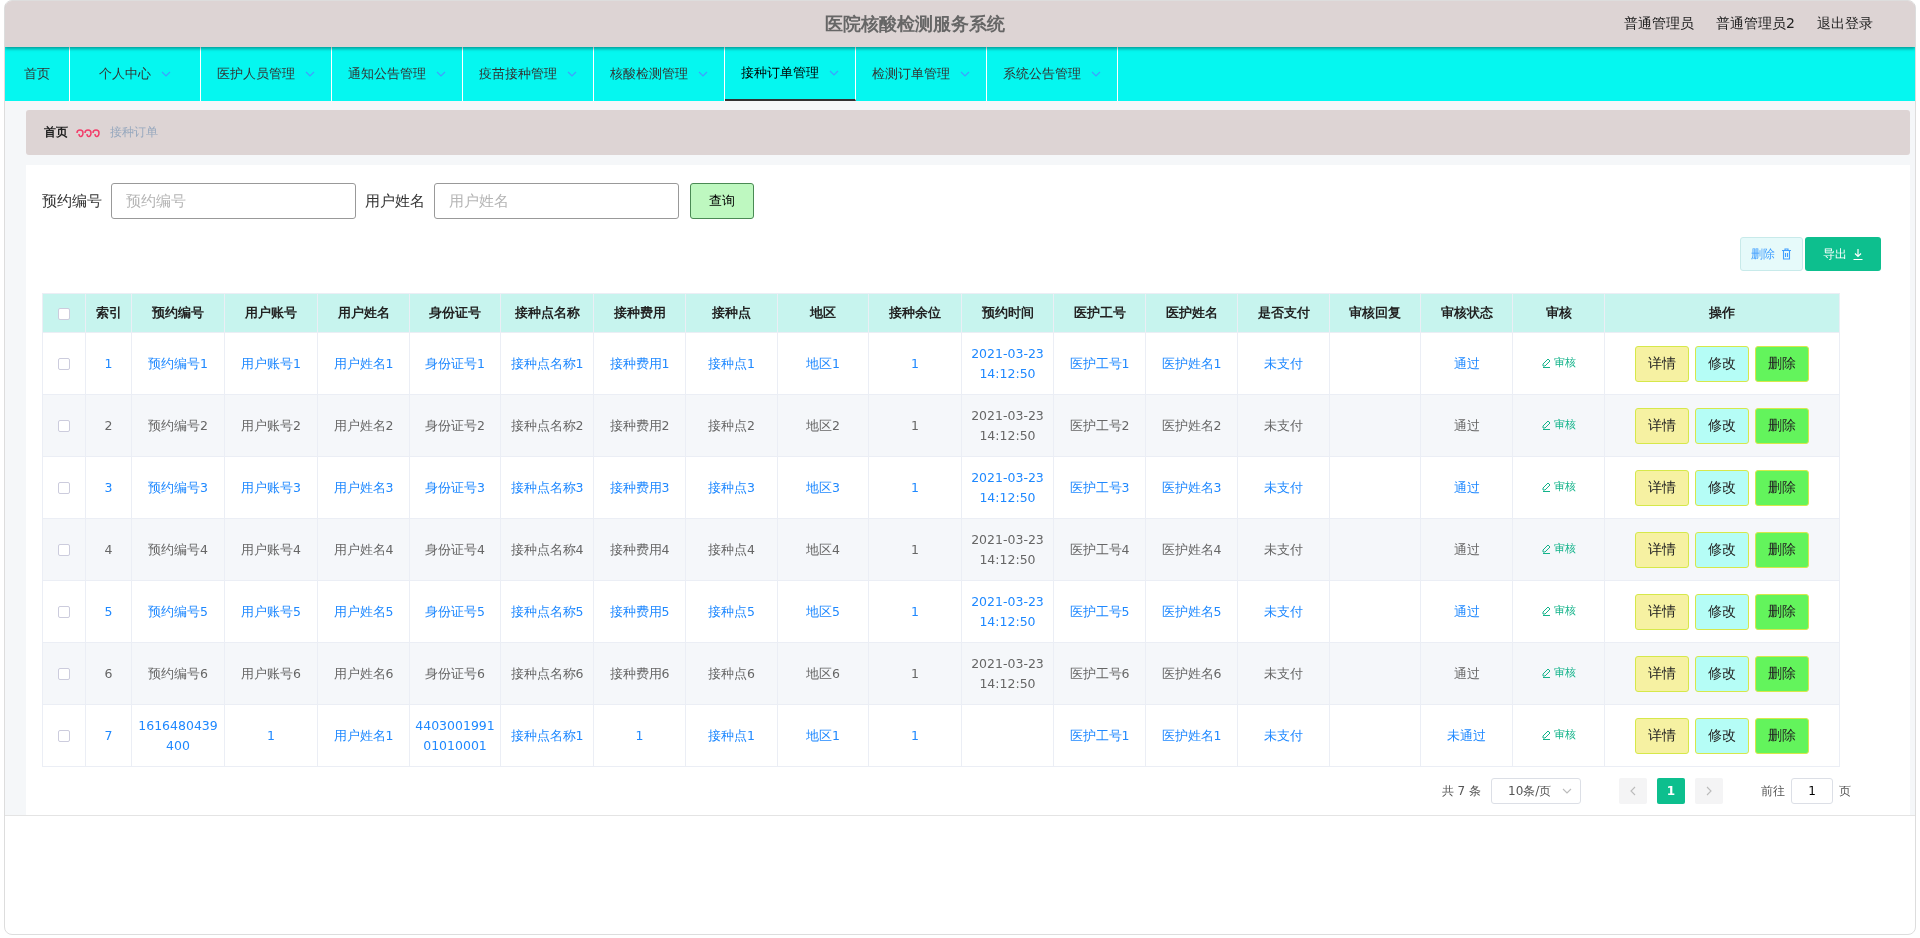 The width and height of the screenshot is (1920, 938). What do you see at coordinates (1191, 549) in the screenshot?
I see `table-cell: 医护姓名4` at bounding box center [1191, 549].